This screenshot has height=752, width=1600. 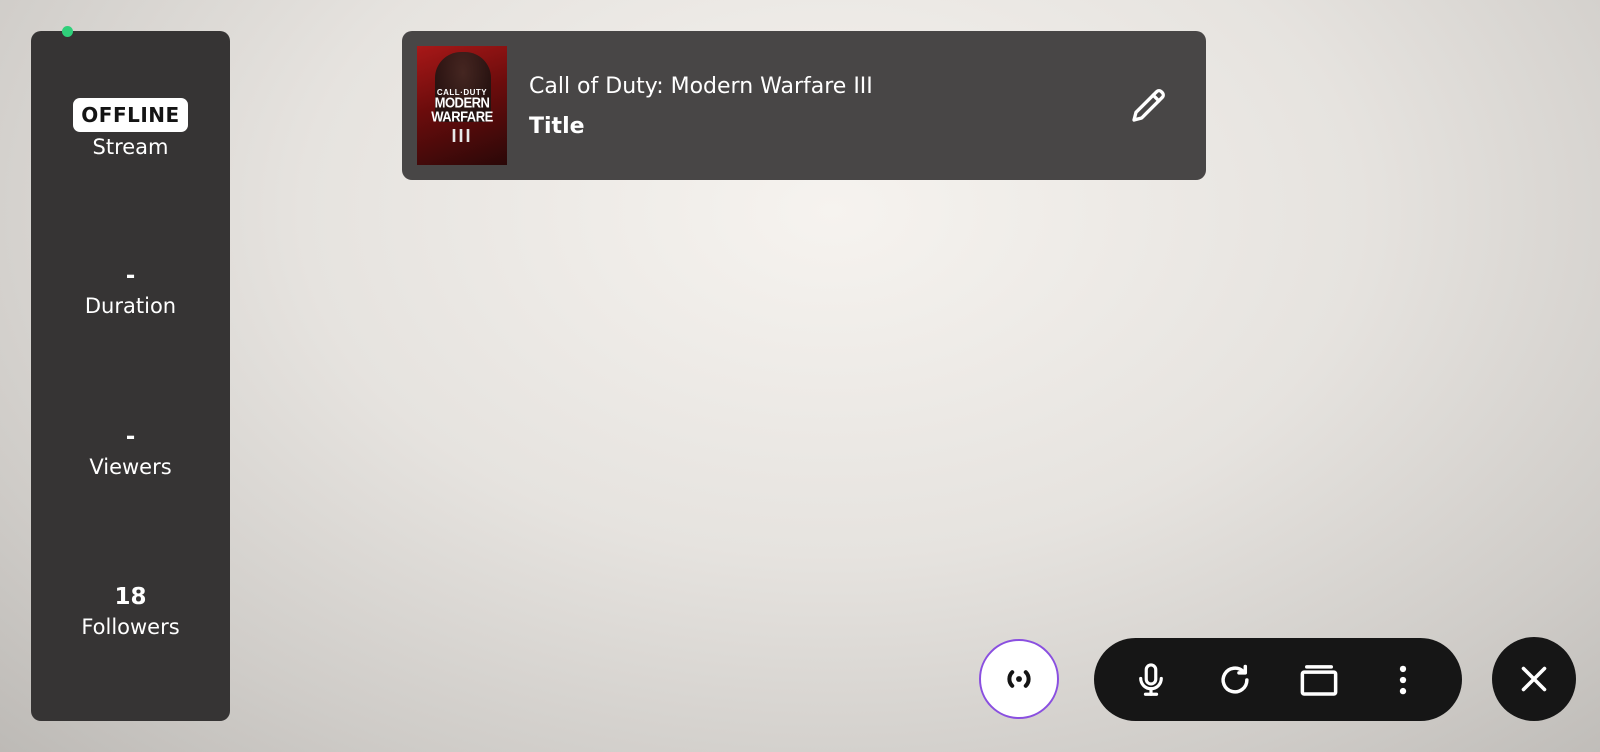 What do you see at coordinates (130, 276) in the screenshot?
I see `duration-value: -` at bounding box center [130, 276].